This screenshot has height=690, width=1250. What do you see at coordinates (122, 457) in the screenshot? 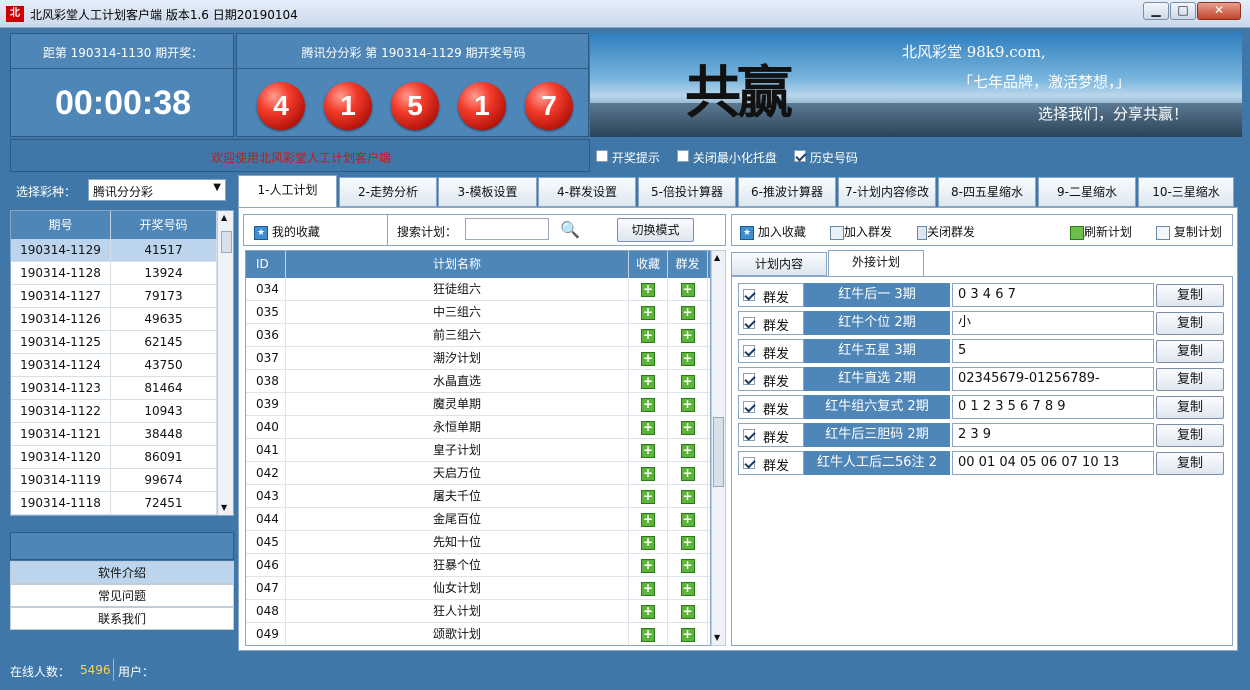
I see `history-row: 190314-1120 86091` at bounding box center [122, 457].